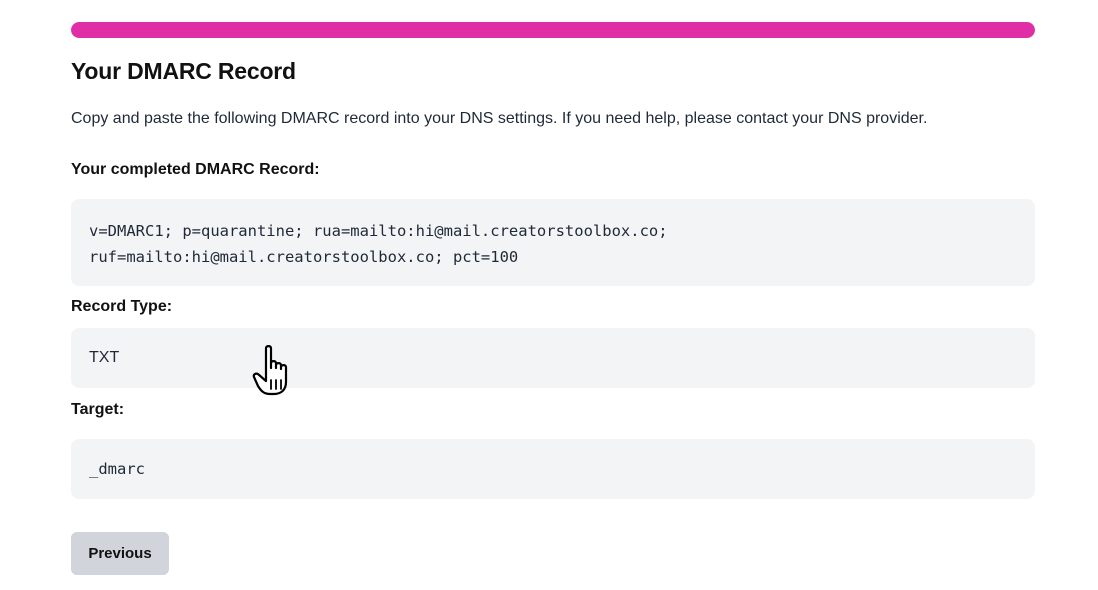 Image resolution: width=1098 pixels, height=590 pixels. I want to click on record-label: Your completed DMARC Record:, so click(195, 169).